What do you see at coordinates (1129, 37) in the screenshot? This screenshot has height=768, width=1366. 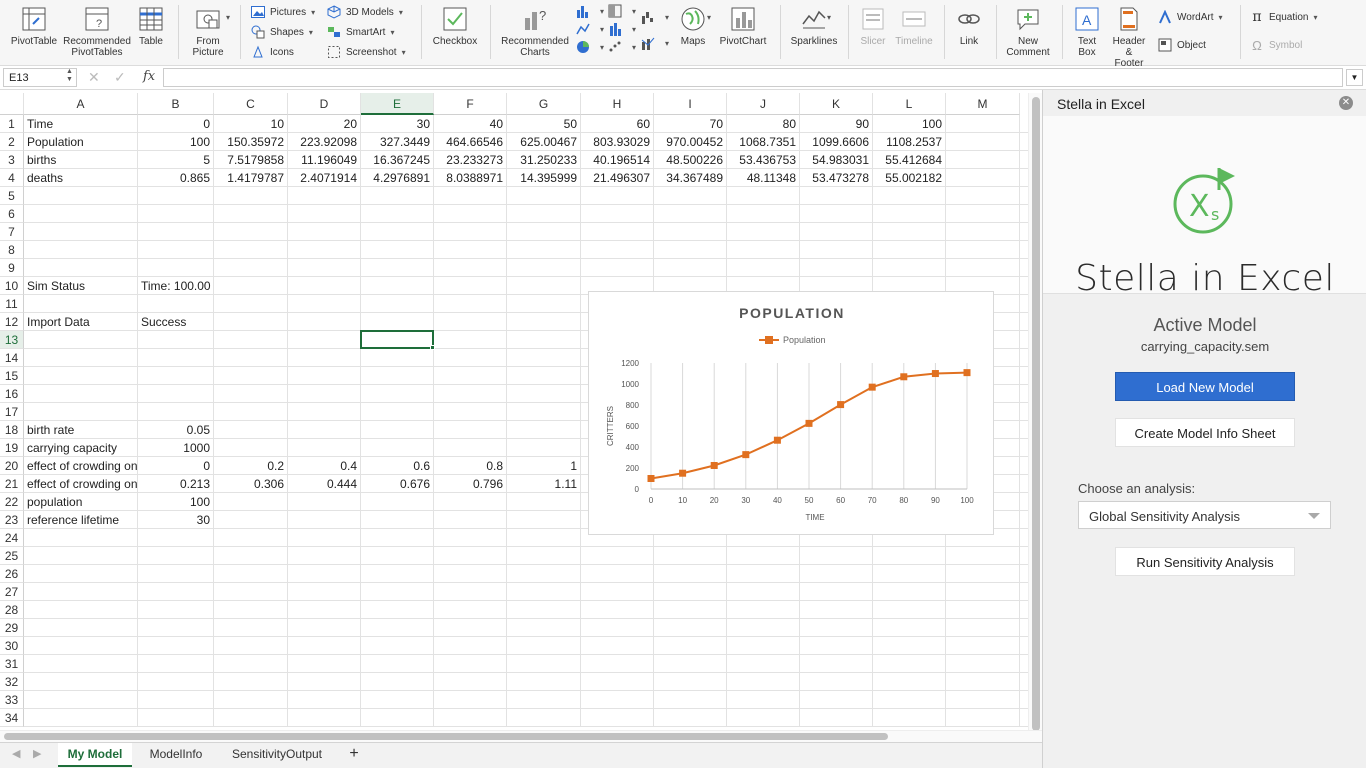 I see `header-footer-button: Header & Footer` at bounding box center [1129, 37].